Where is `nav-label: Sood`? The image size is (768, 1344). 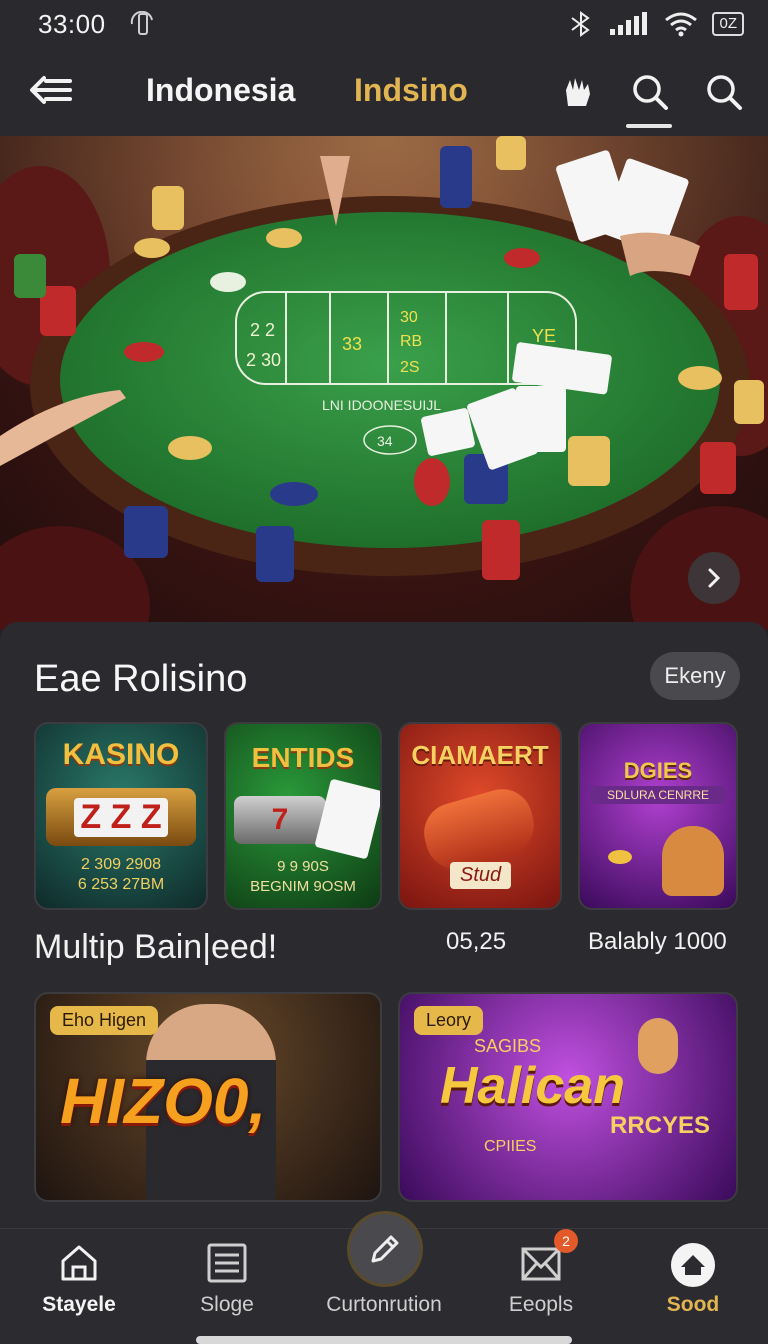
nav-label: Sood is located at coordinates (693, 1304).